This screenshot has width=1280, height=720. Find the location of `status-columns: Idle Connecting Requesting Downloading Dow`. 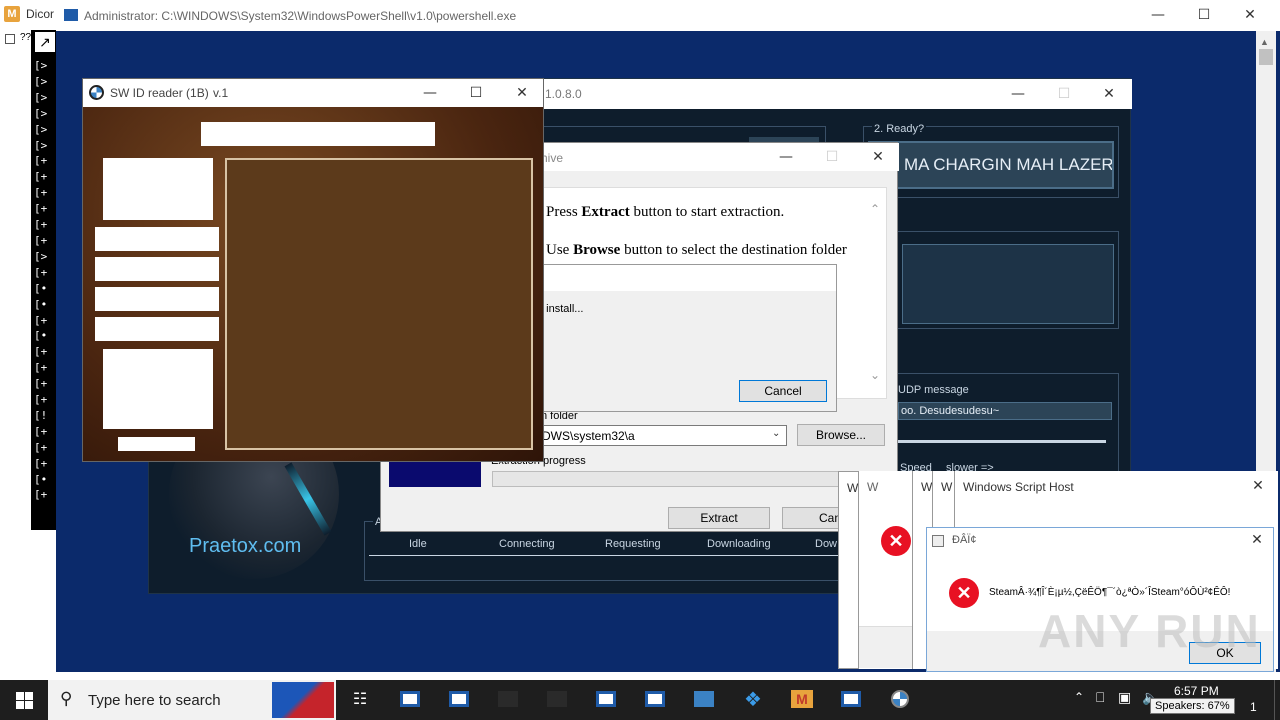

status-columns: Idle Connecting Requesting Downloading Dow is located at coordinates (609, 546).